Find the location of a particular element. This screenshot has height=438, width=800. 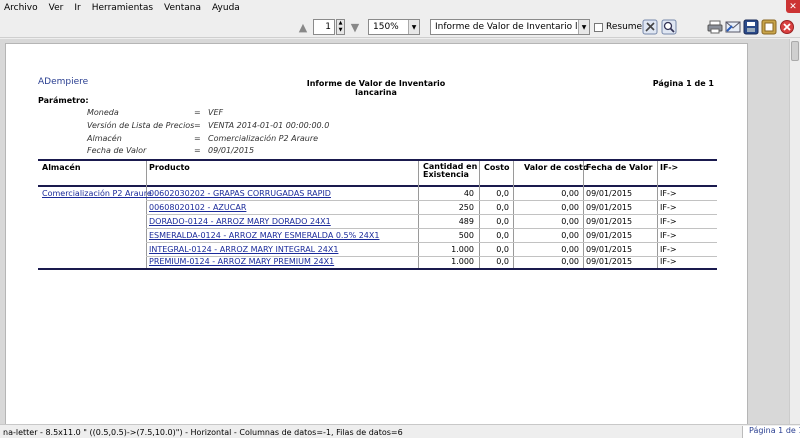

report-value: Informe de Valor de Inventario lancarina is located at coordinates (512, 27).